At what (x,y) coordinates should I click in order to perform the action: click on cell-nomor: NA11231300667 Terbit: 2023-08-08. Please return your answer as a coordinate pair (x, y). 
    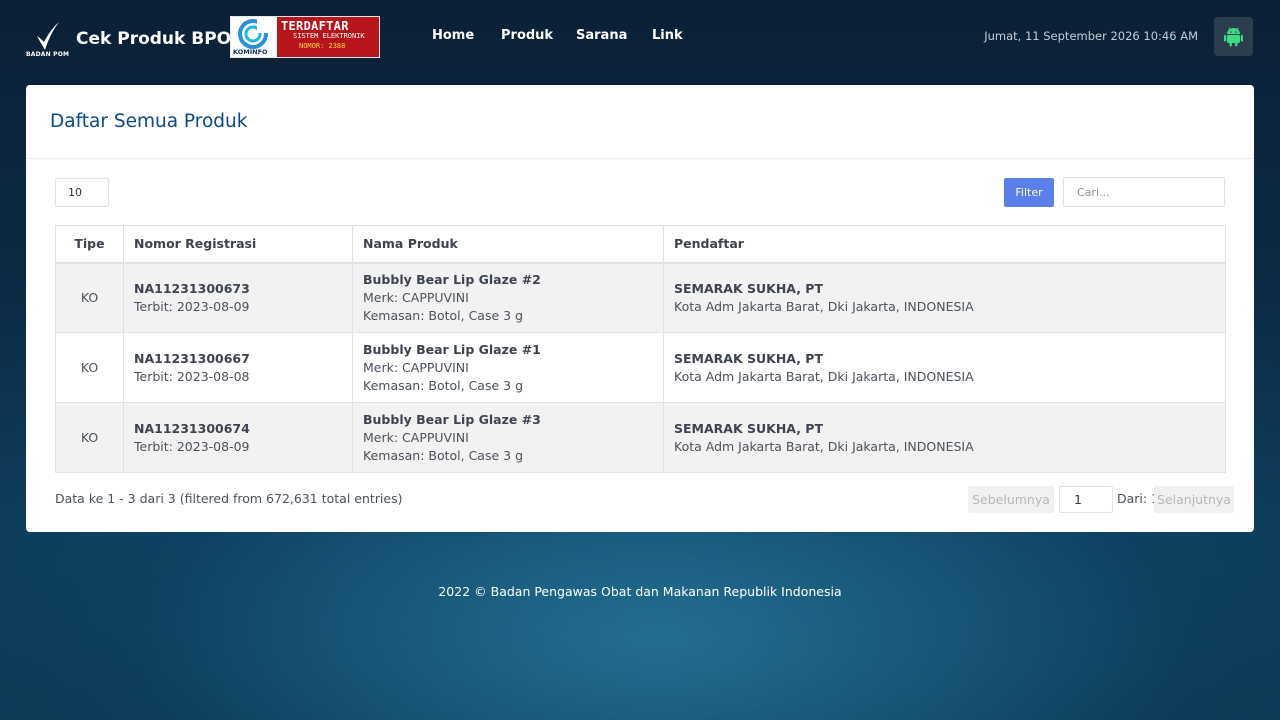
    Looking at the image, I should click on (238, 367).